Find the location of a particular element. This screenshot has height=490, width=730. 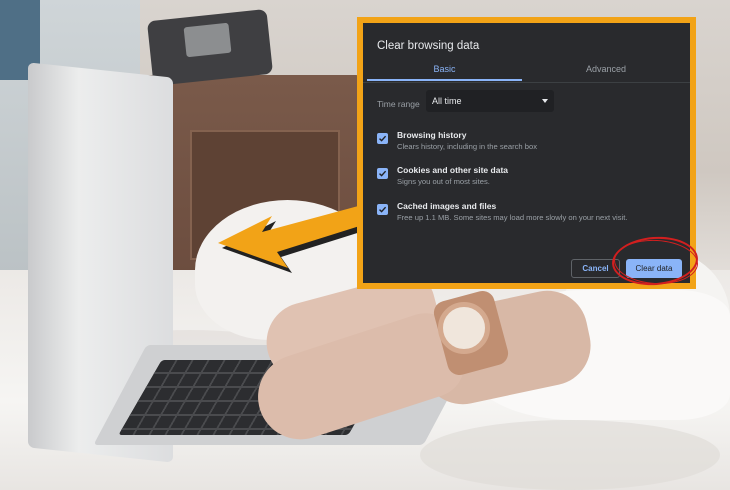

time-range-value: All time is located at coordinates (447, 101).